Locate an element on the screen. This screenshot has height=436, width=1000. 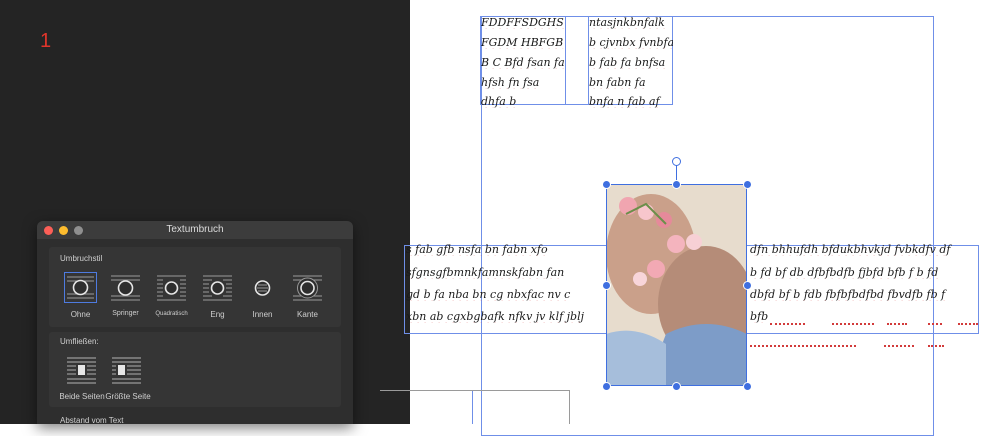
wrap-none-icon is located at coordinates (80, 287).